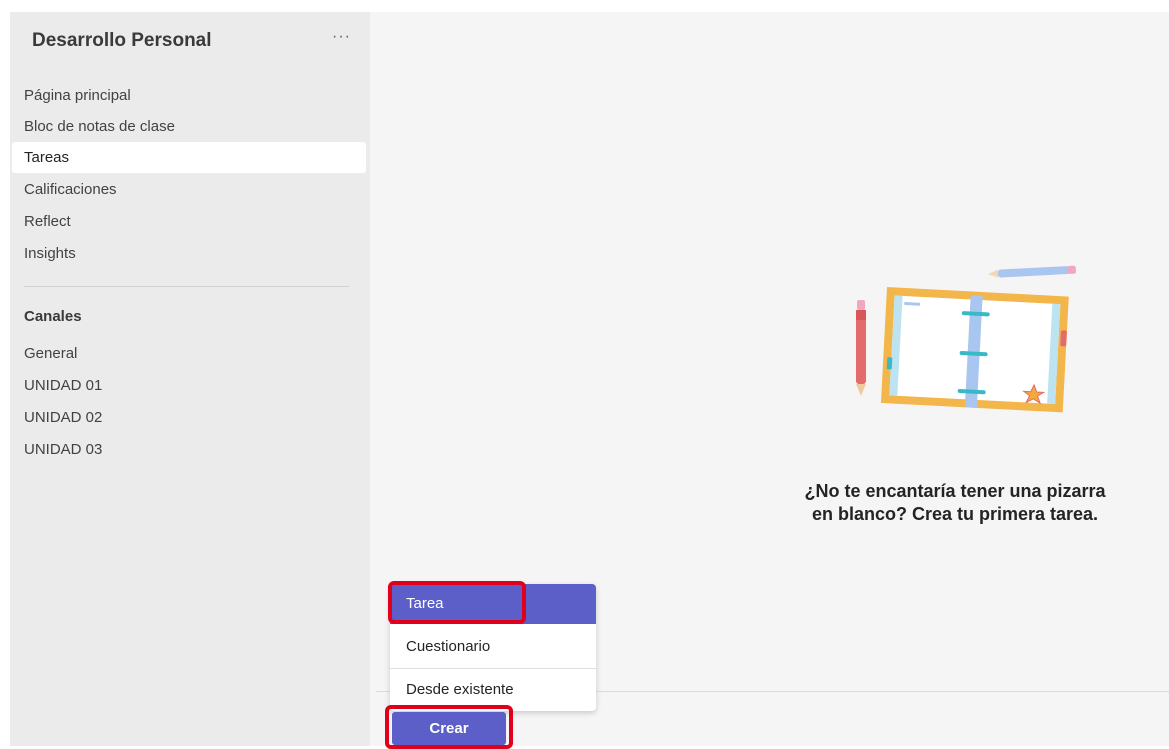 This screenshot has height=749, width=1169. What do you see at coordinates (189, 385) in the screenshot?
I see `channel-unidad-01: UNIDAD 01` at bounding box center [189, 385].